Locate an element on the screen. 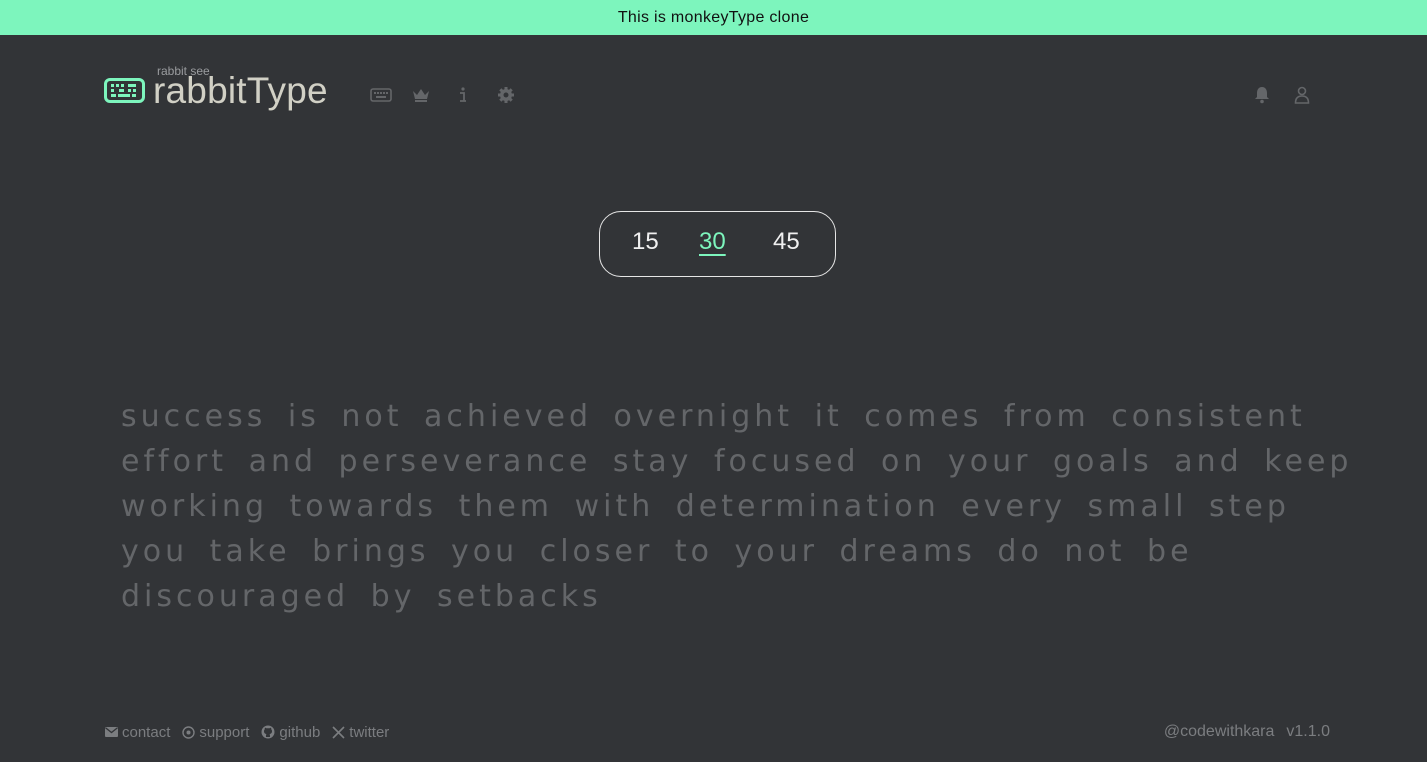  crown-icon is located at coordinates (421, 95).